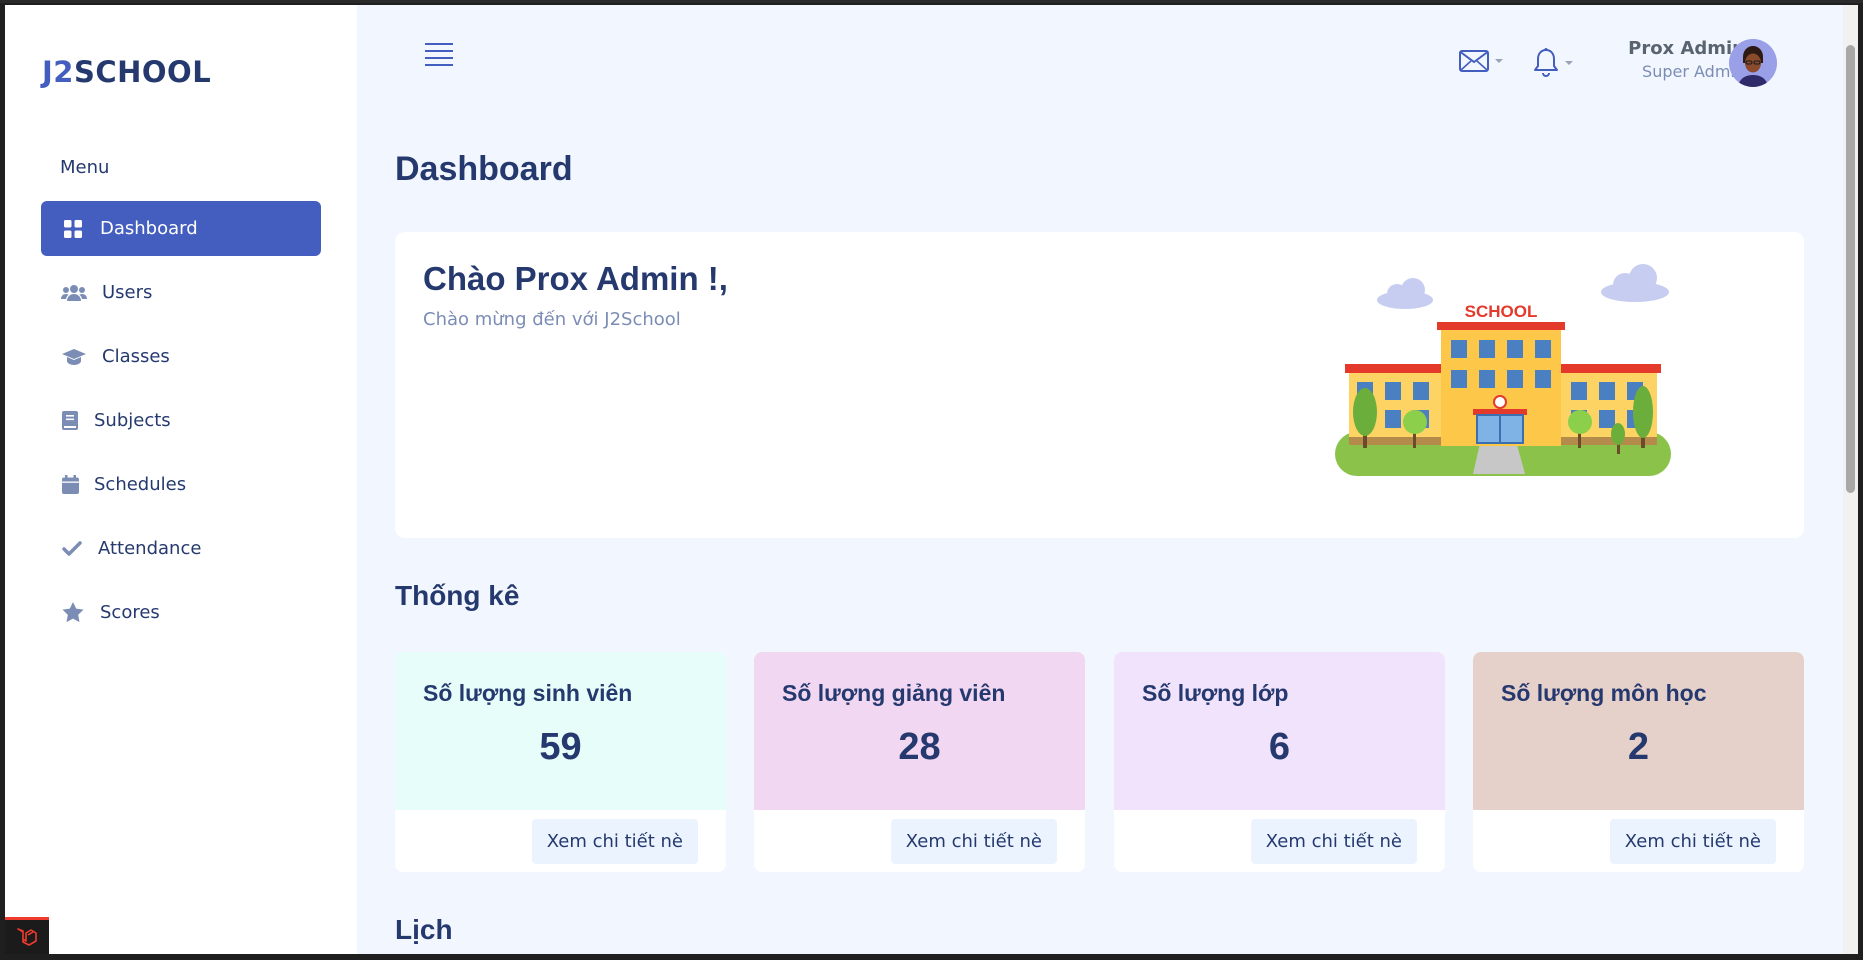  I want to click on page-title: Dashboard, so click(484, 169).